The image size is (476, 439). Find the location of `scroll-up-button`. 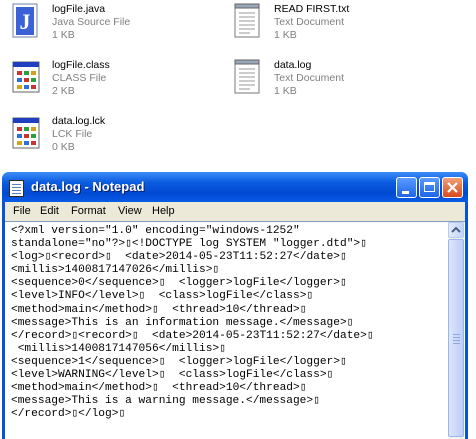

scroll-up-button is located at coordinates (456, 230).